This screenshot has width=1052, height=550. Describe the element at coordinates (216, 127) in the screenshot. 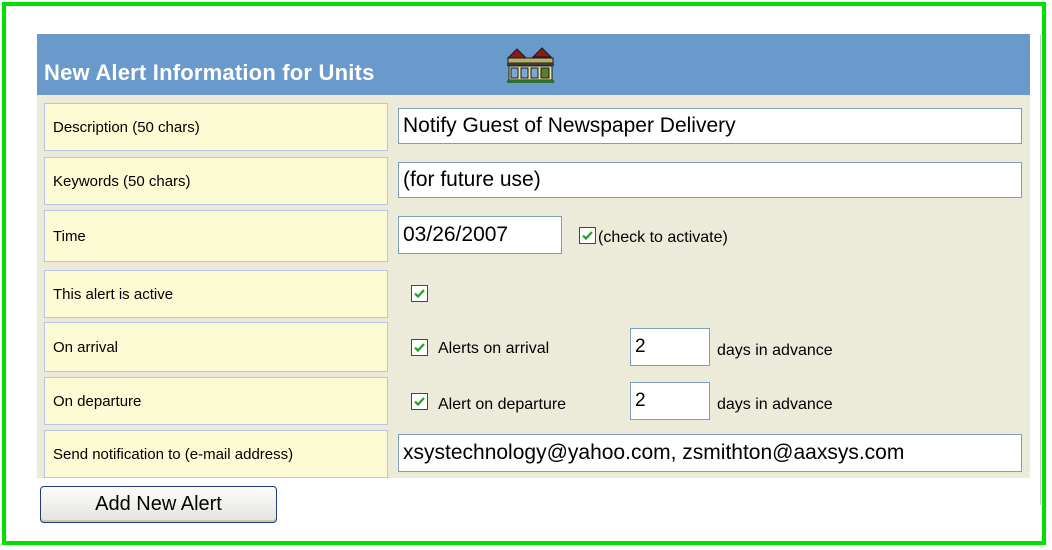

I see `description-label: Description (50 chars)` at that location.